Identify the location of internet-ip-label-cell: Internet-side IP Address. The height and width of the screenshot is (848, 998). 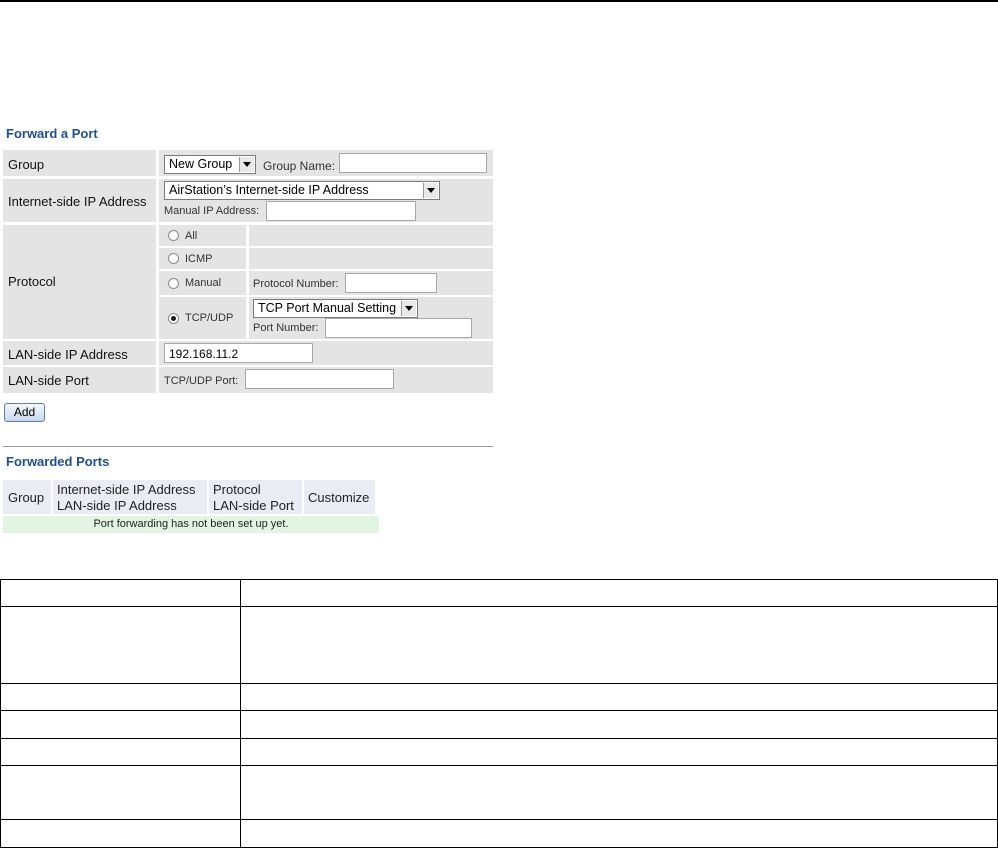
(79, 200).